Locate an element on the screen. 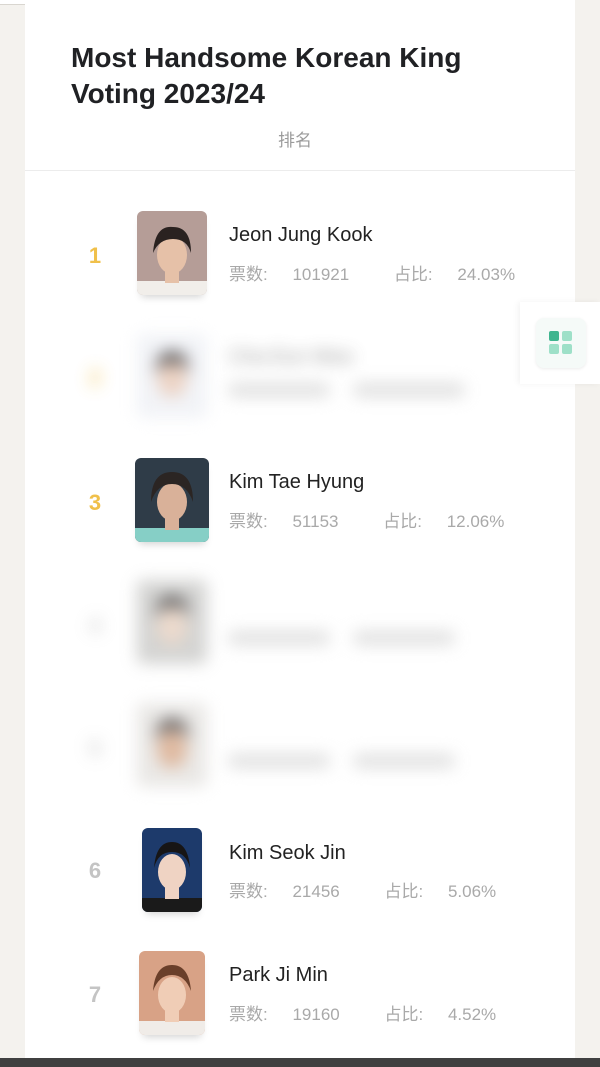  share-value: 5.06% is located at coordinates (472, 891).